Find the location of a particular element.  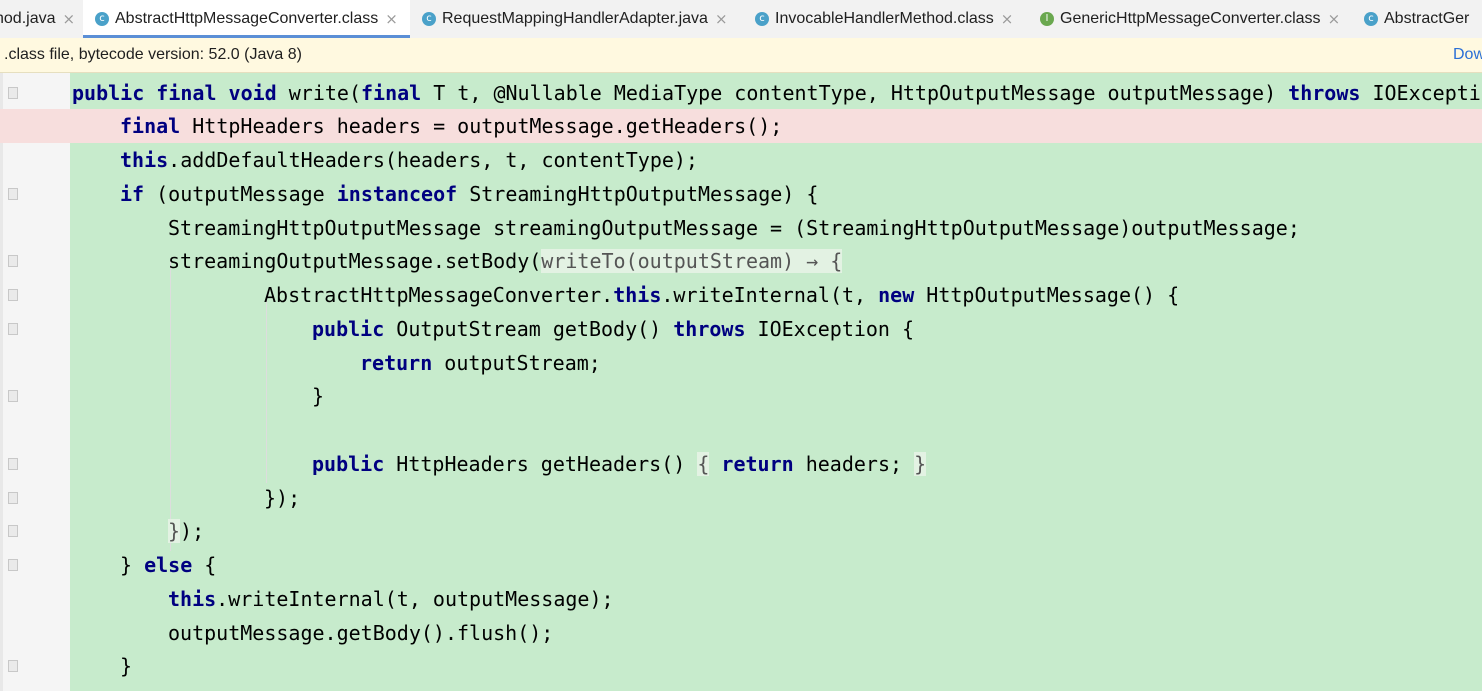

tab-abstract-http-message-converter: c AbstractHttpMessageConverter.class × is located at coordinates (246, 19).